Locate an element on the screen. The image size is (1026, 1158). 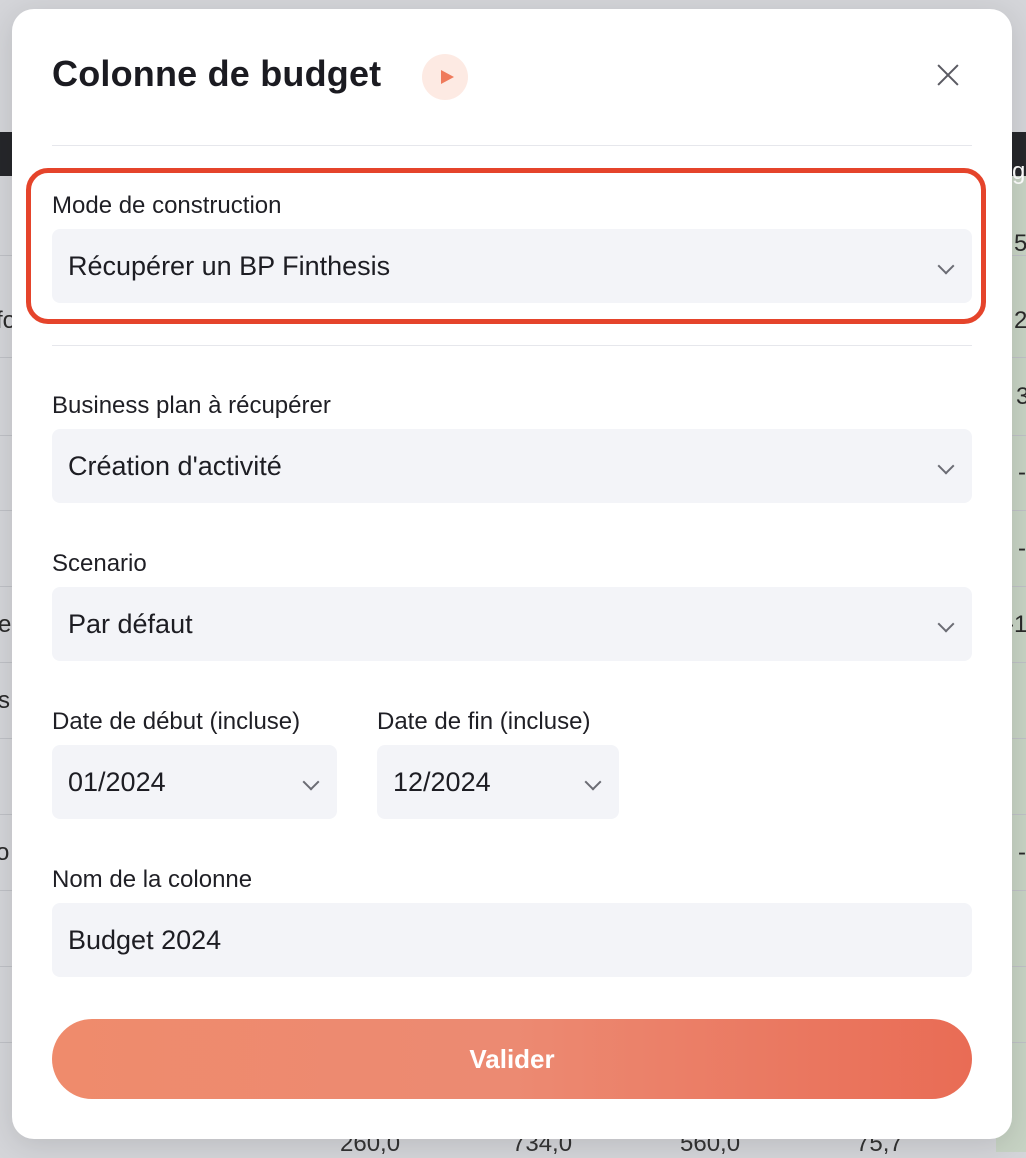
background-cell: e is located at coordinates (6, 624).